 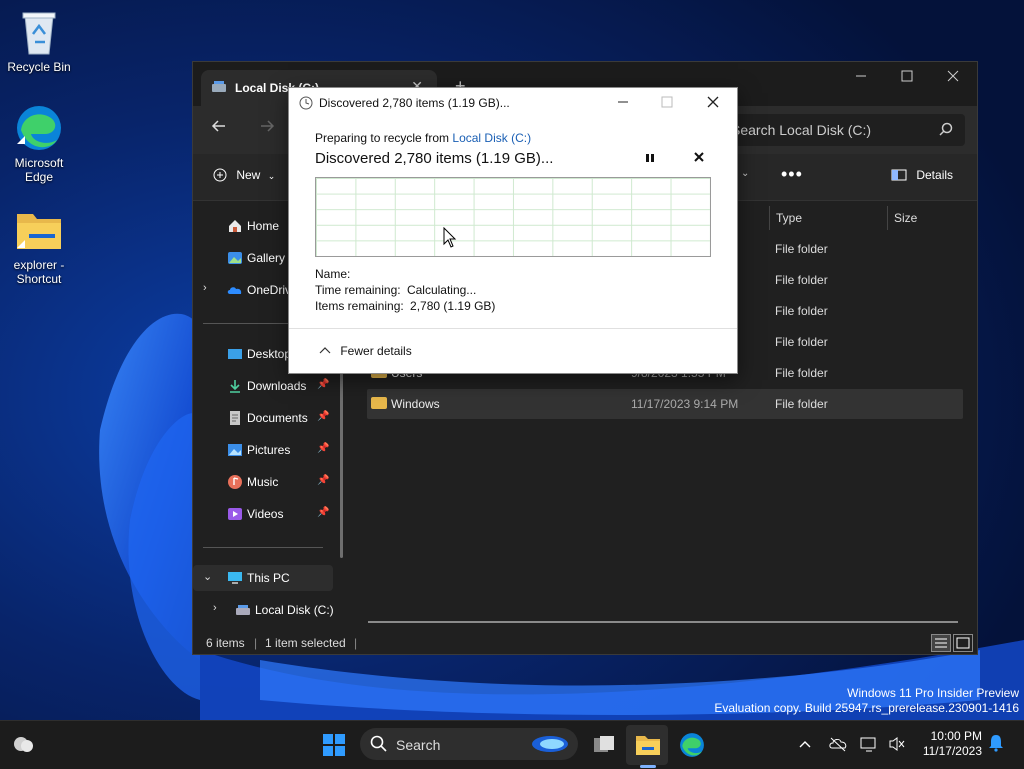 I want to click on pause-button, so click(x=650, y=159).